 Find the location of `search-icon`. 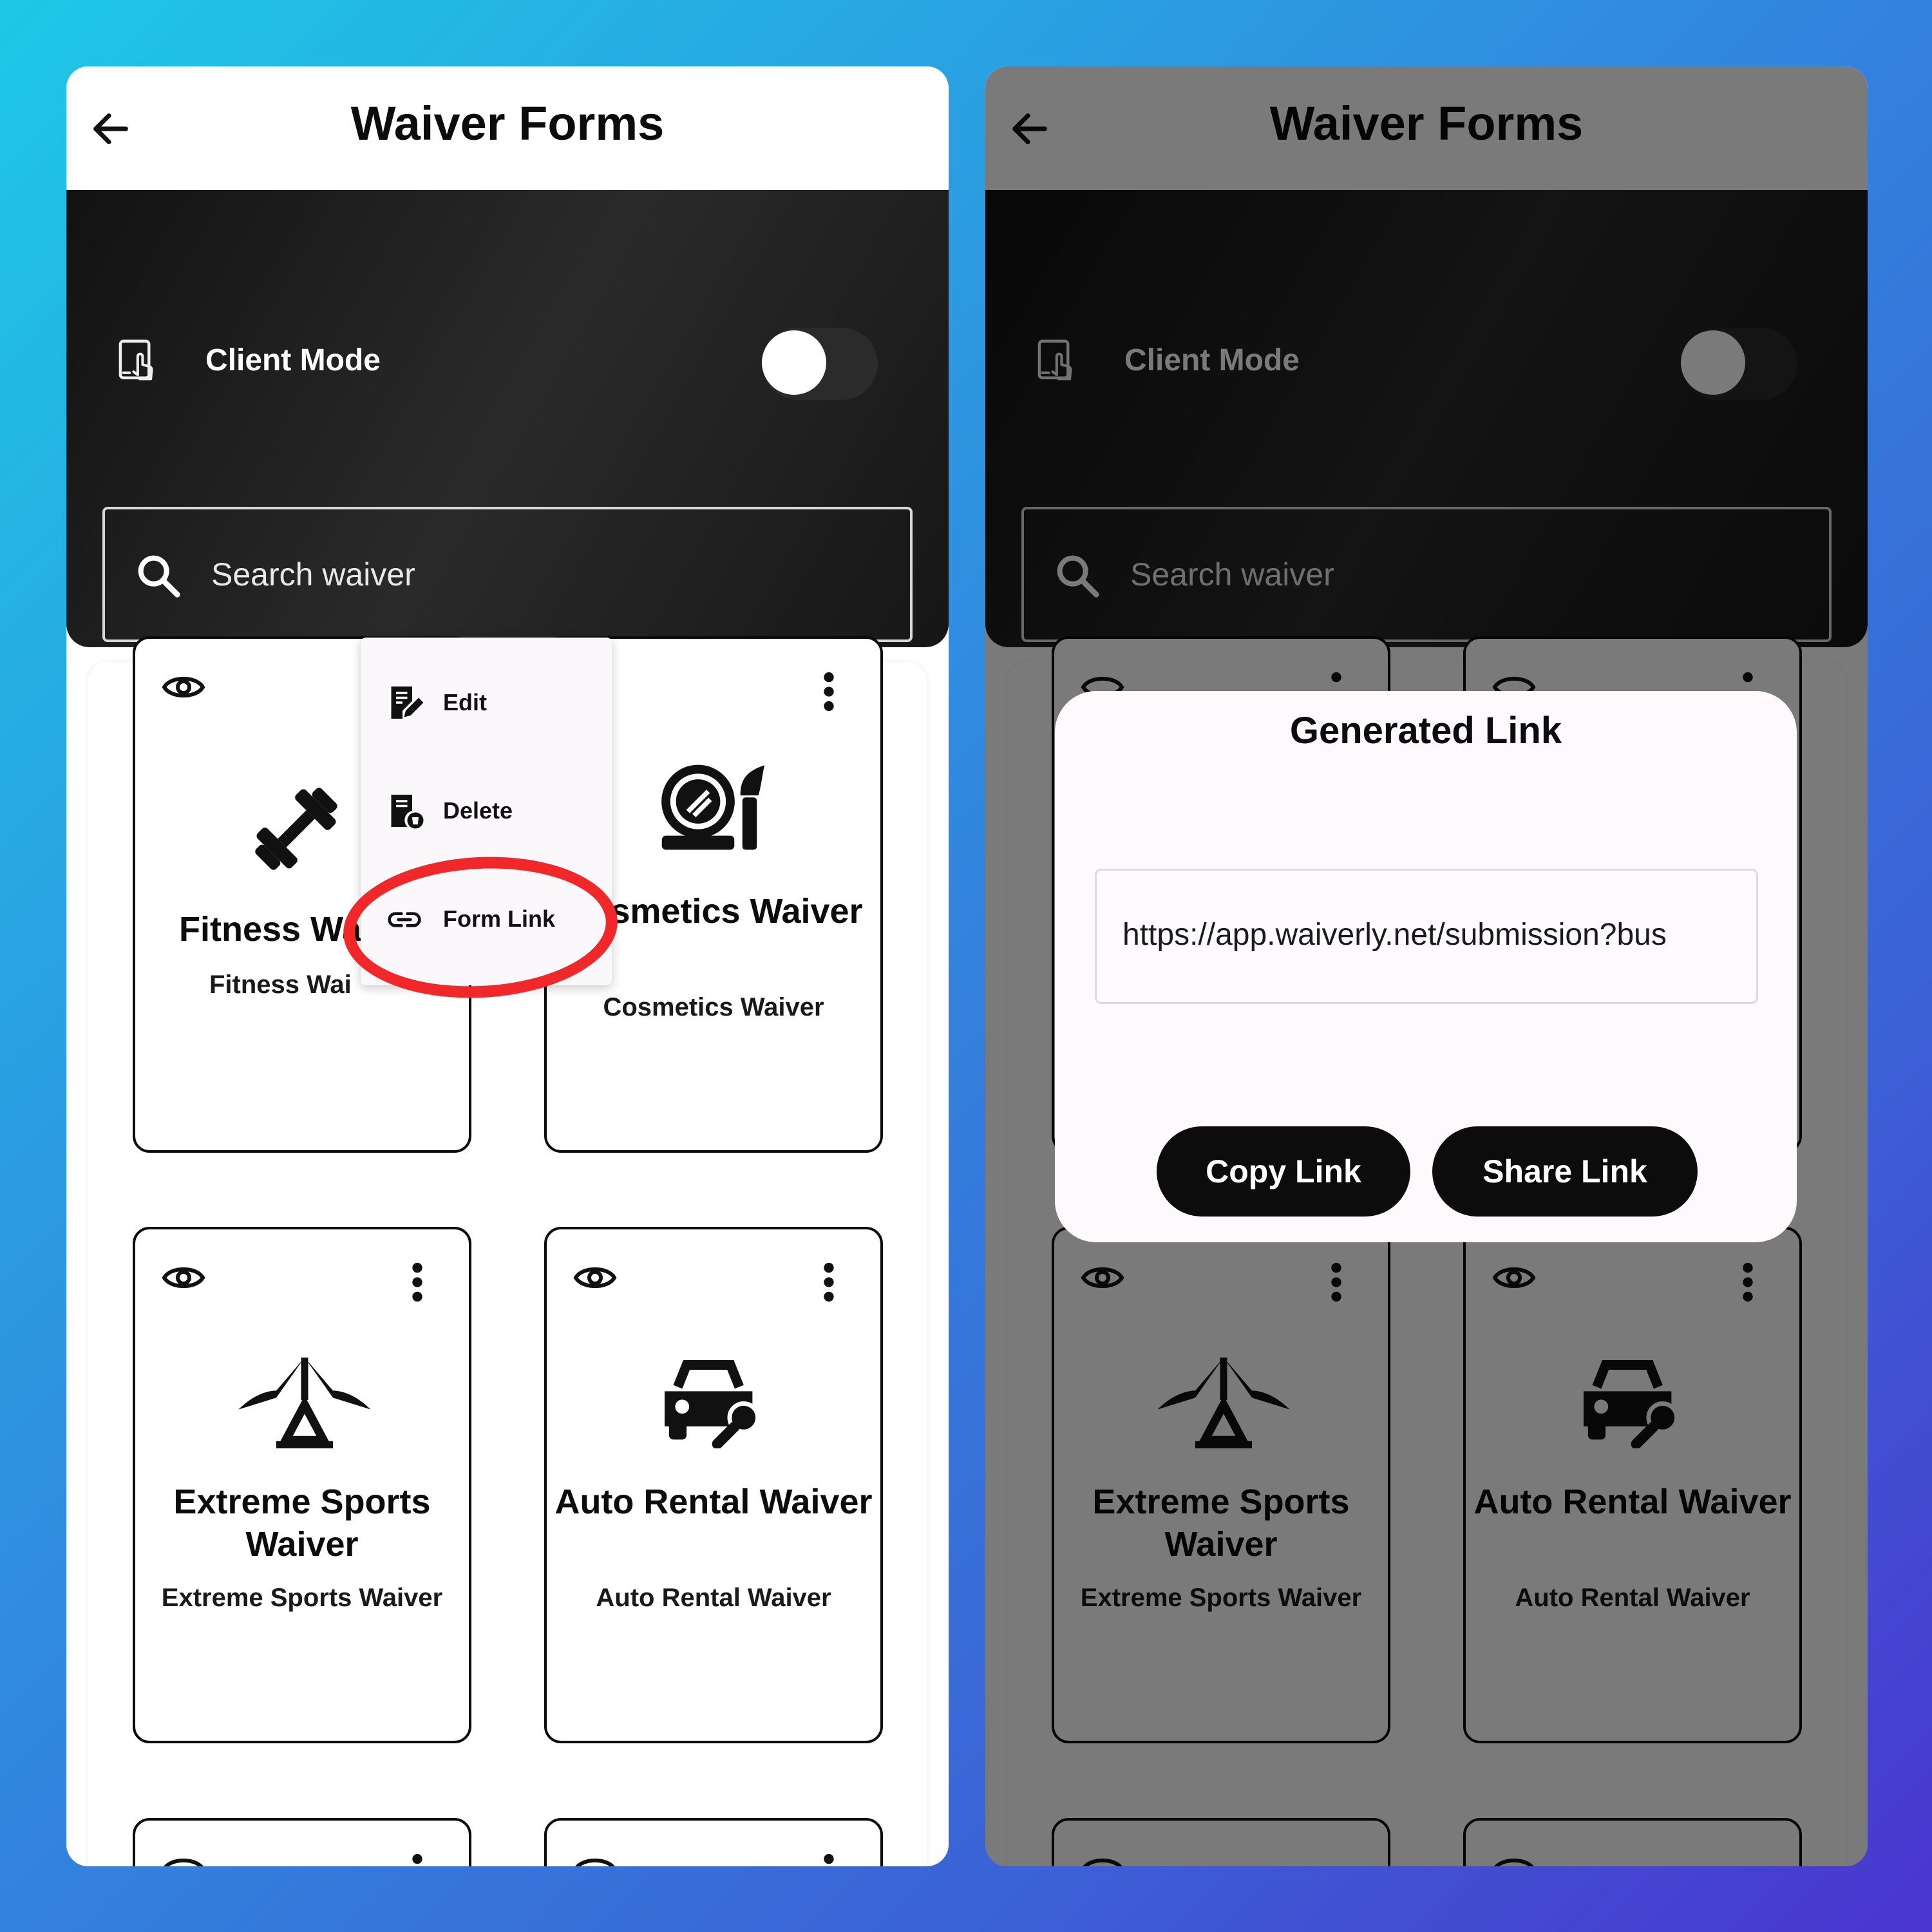

search-icon is located at coordinates (159, 576).